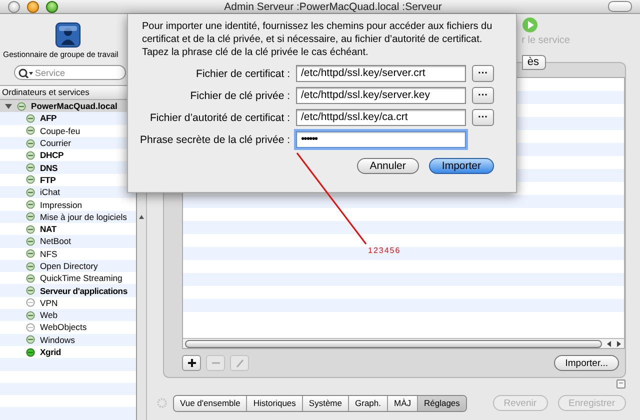 This screenshot has width=640, height=420. I want to click on service-item: iChat, so click(50, 192).